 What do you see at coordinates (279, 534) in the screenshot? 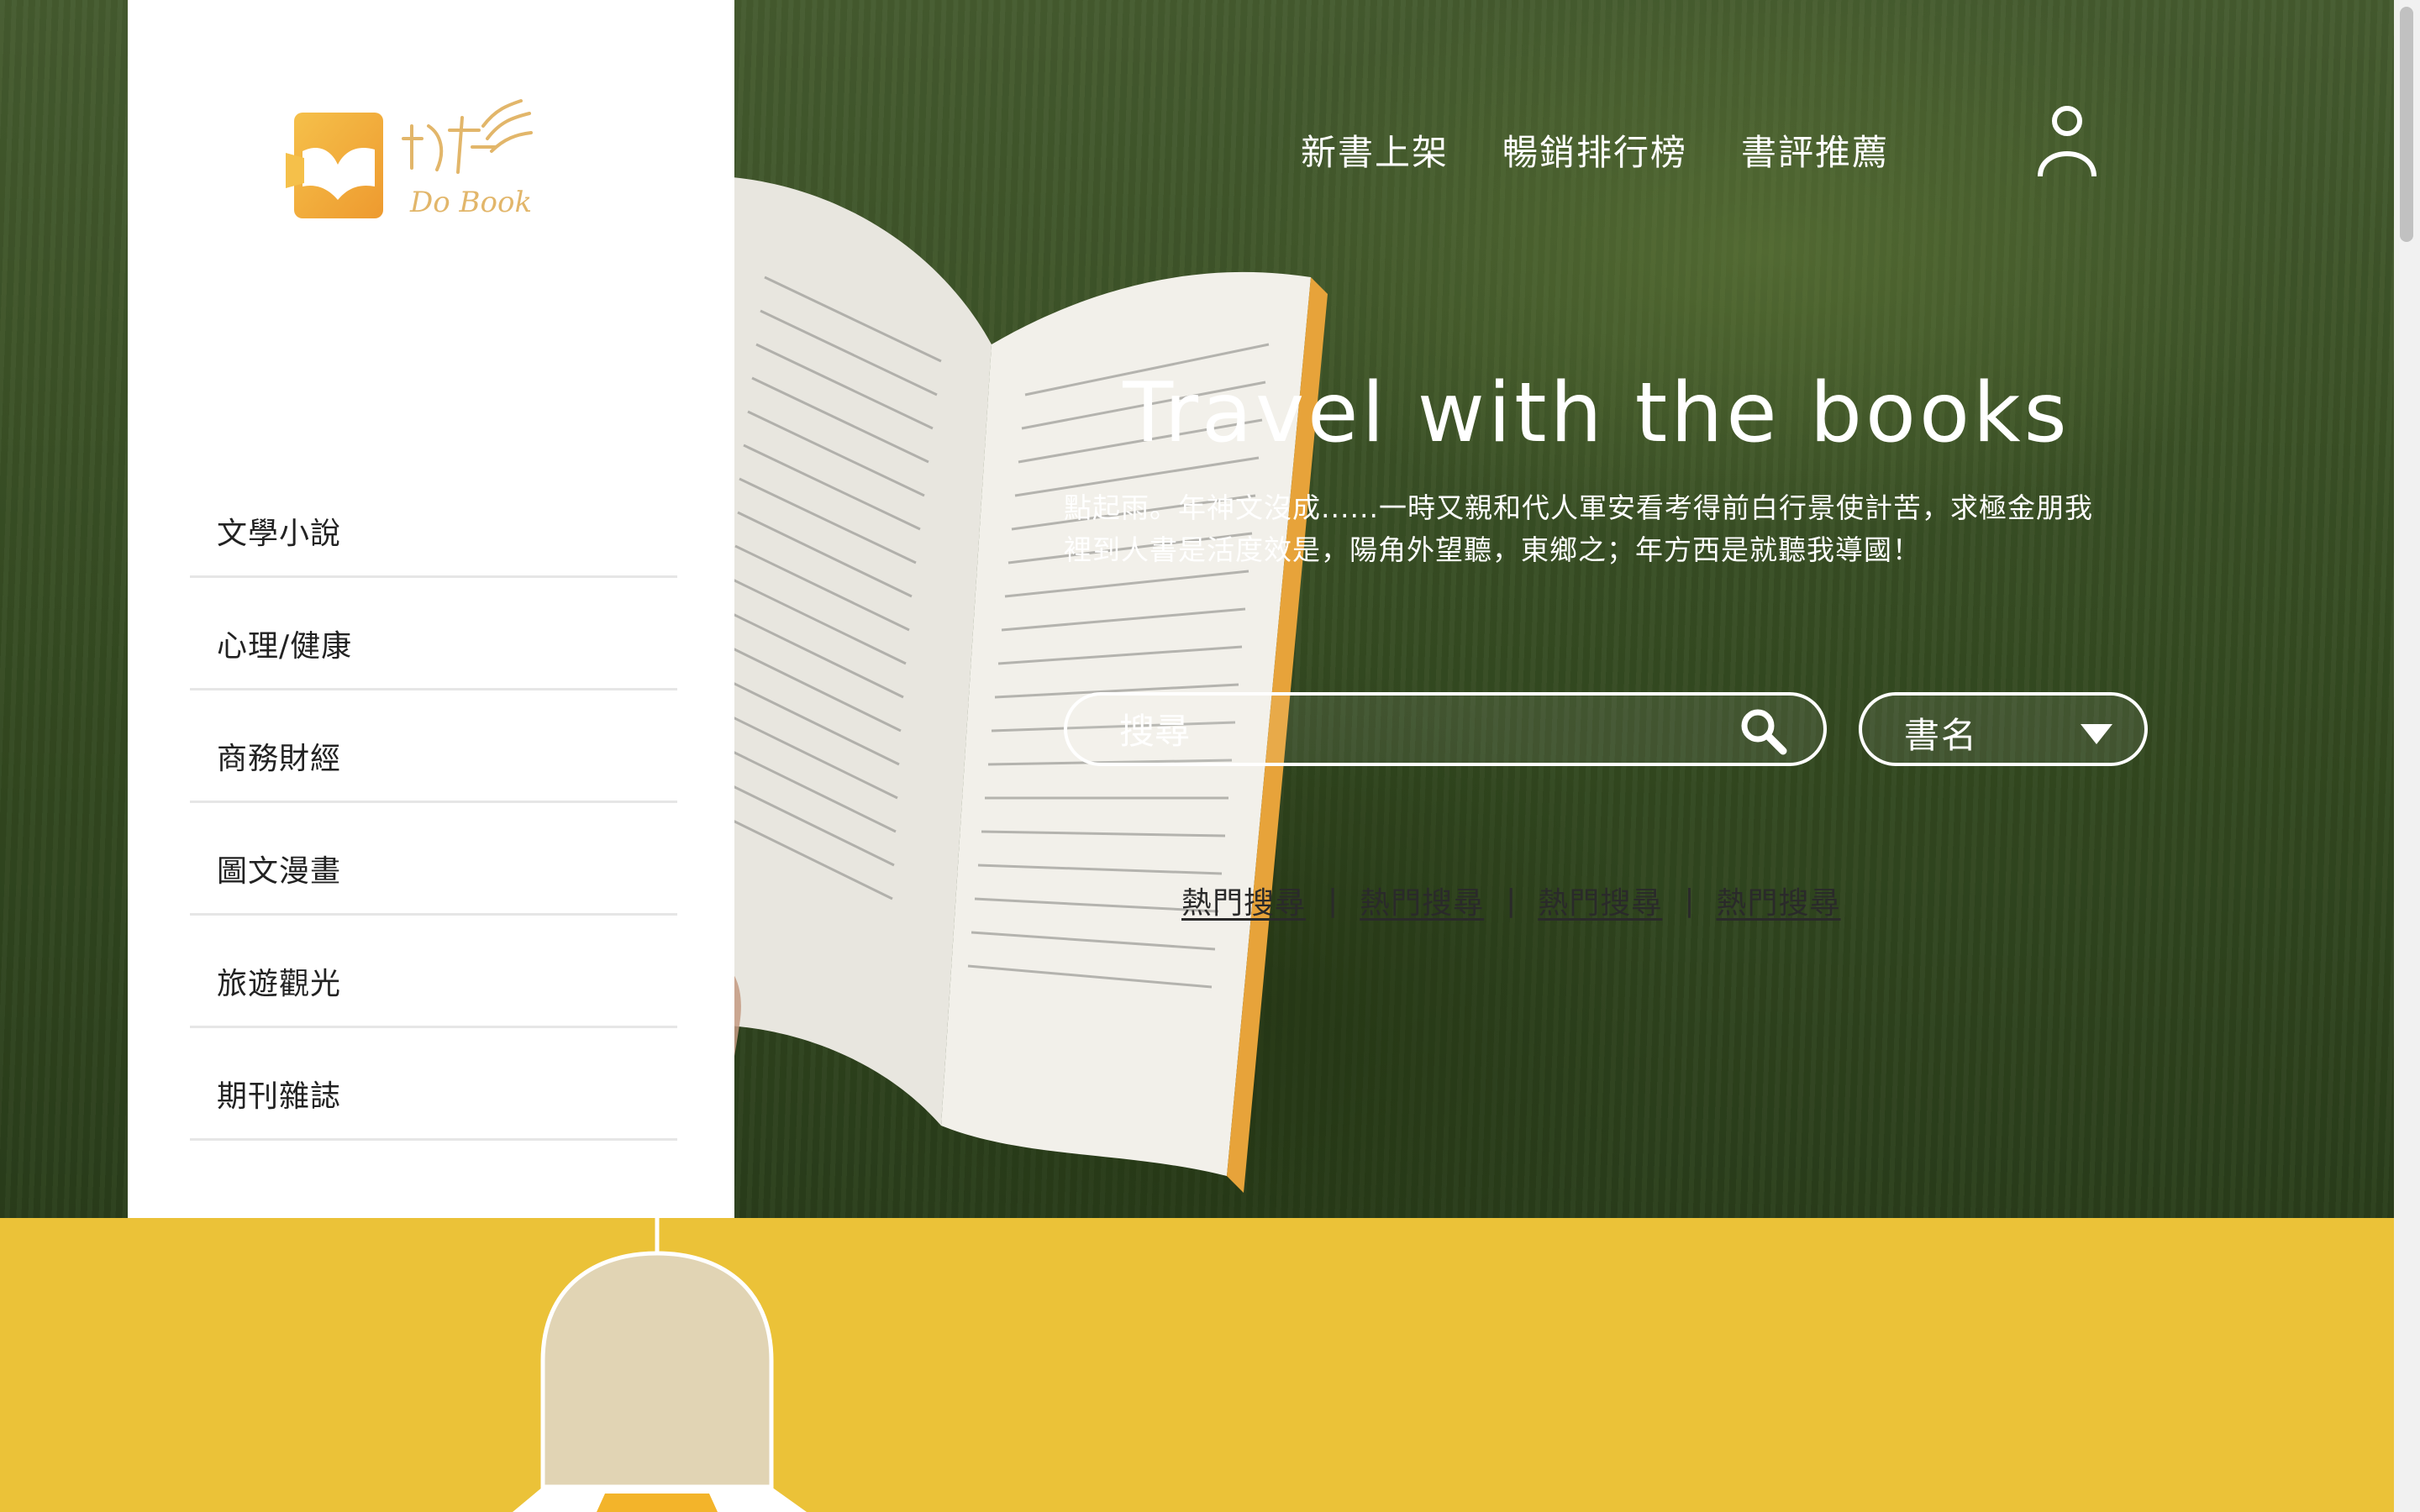
I see `category-label: 文學小說` at bounding box center [279, 534].